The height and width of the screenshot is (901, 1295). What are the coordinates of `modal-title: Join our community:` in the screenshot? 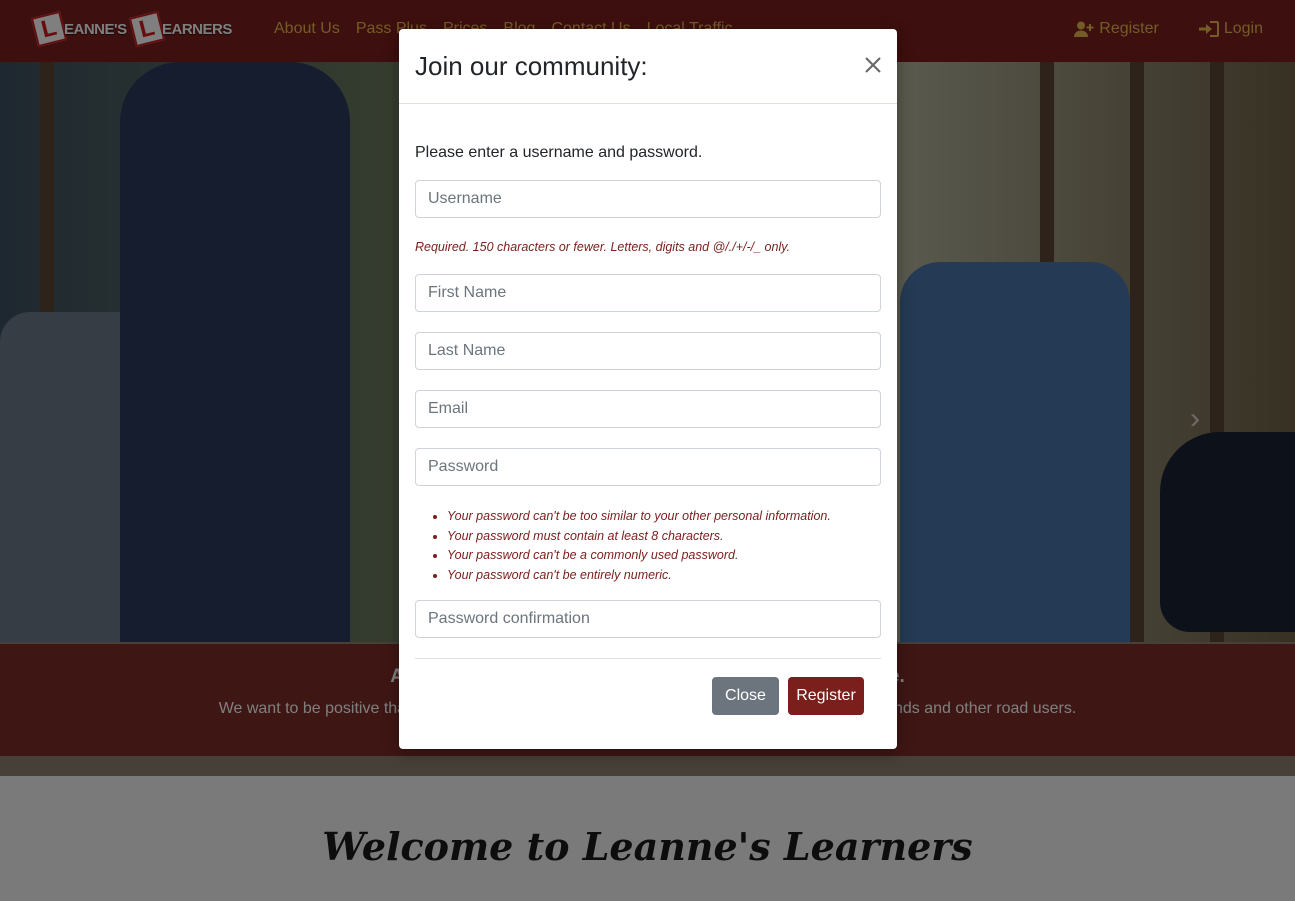 It's located at (531, 66).